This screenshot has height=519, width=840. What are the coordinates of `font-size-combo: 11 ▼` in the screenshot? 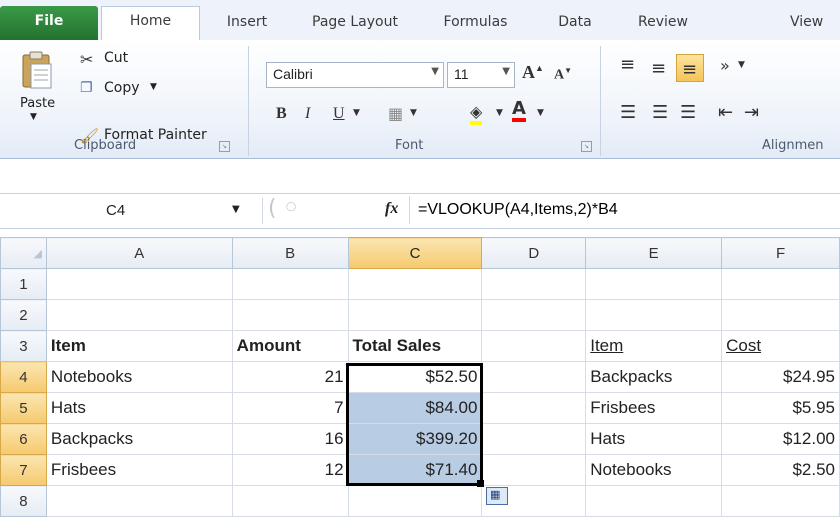 It's located at (481, 75).